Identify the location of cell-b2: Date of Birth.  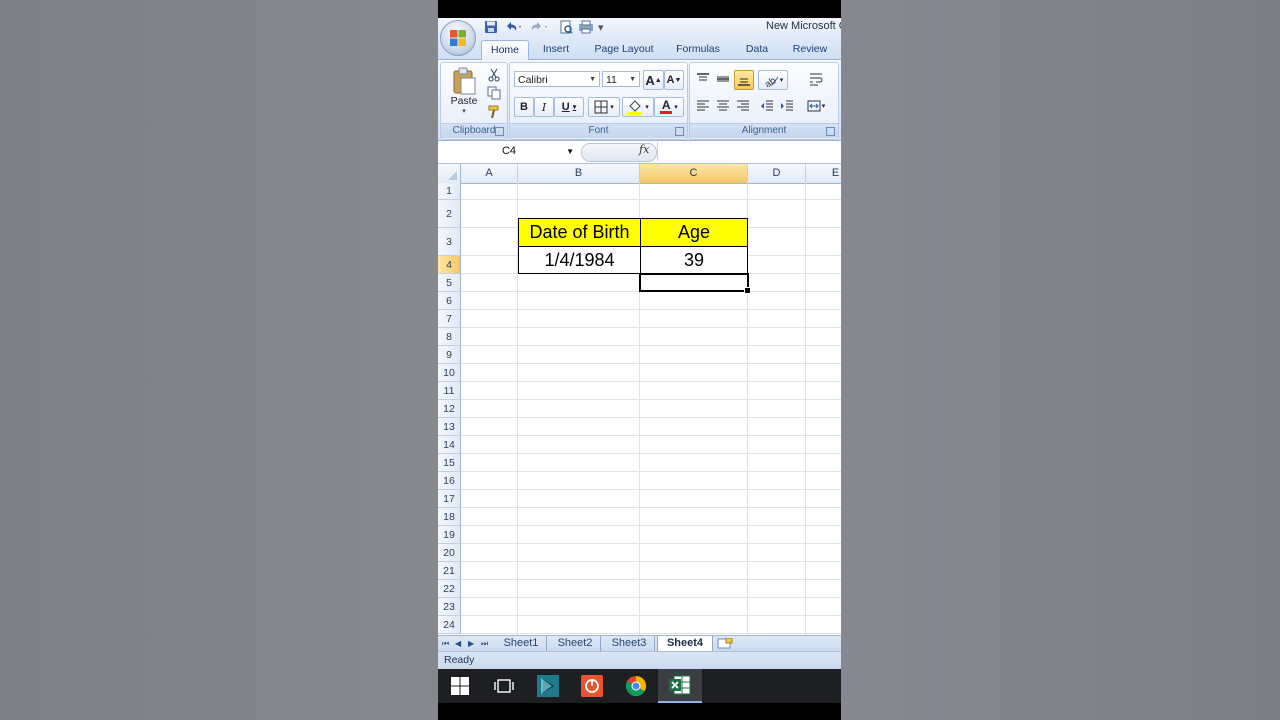
(579, 232).